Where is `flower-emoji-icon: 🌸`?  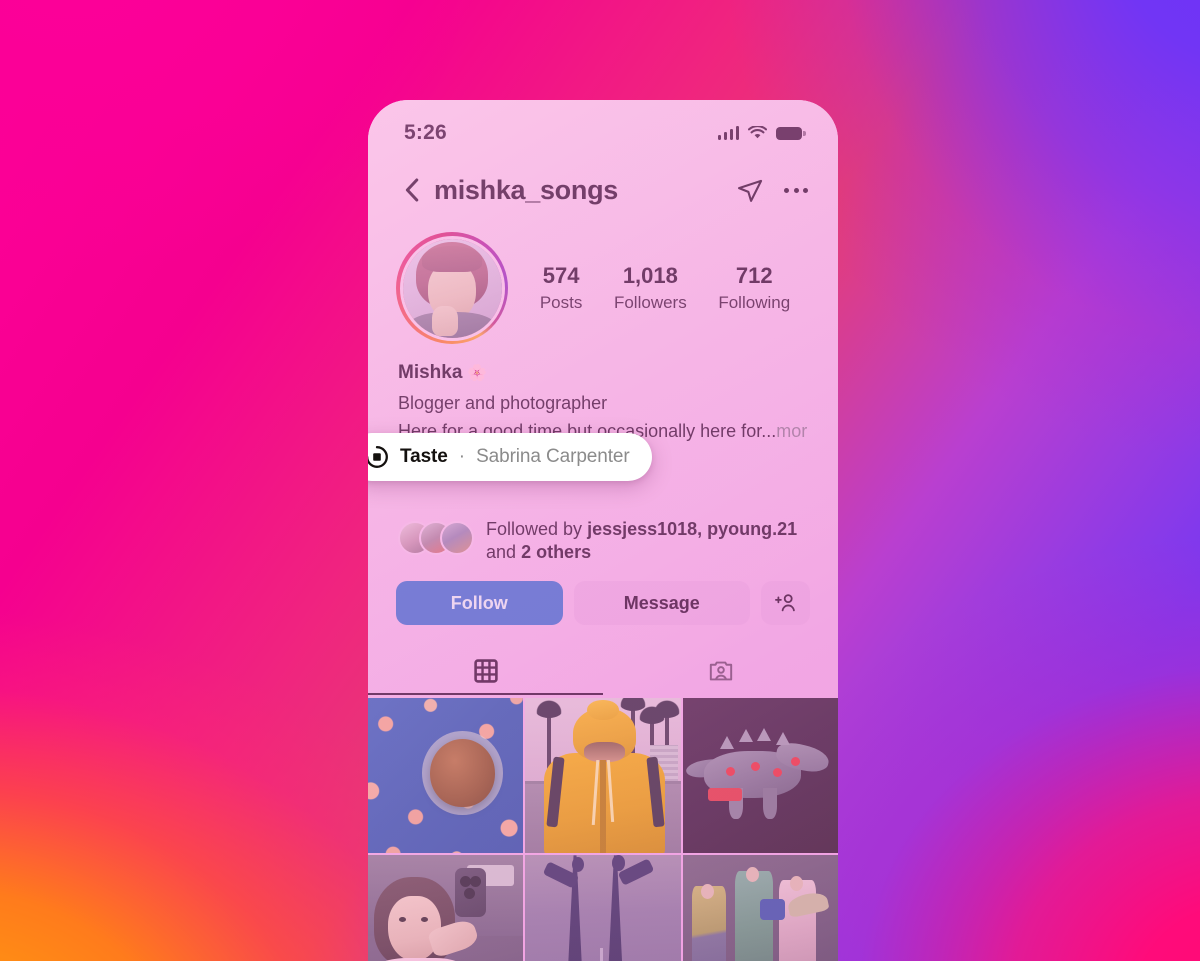 flower-emoji-icon: 🌸 is located at coordinates (477, 373).